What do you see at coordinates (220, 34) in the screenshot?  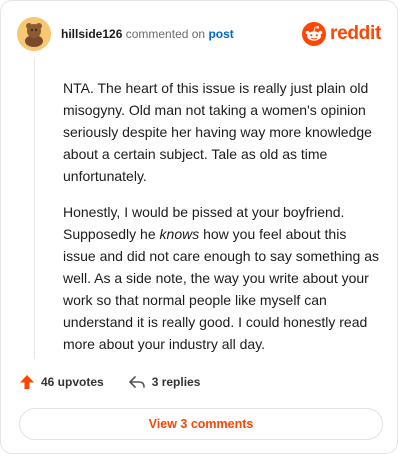 I see `post-link: post` at bounding box center [220, 34].